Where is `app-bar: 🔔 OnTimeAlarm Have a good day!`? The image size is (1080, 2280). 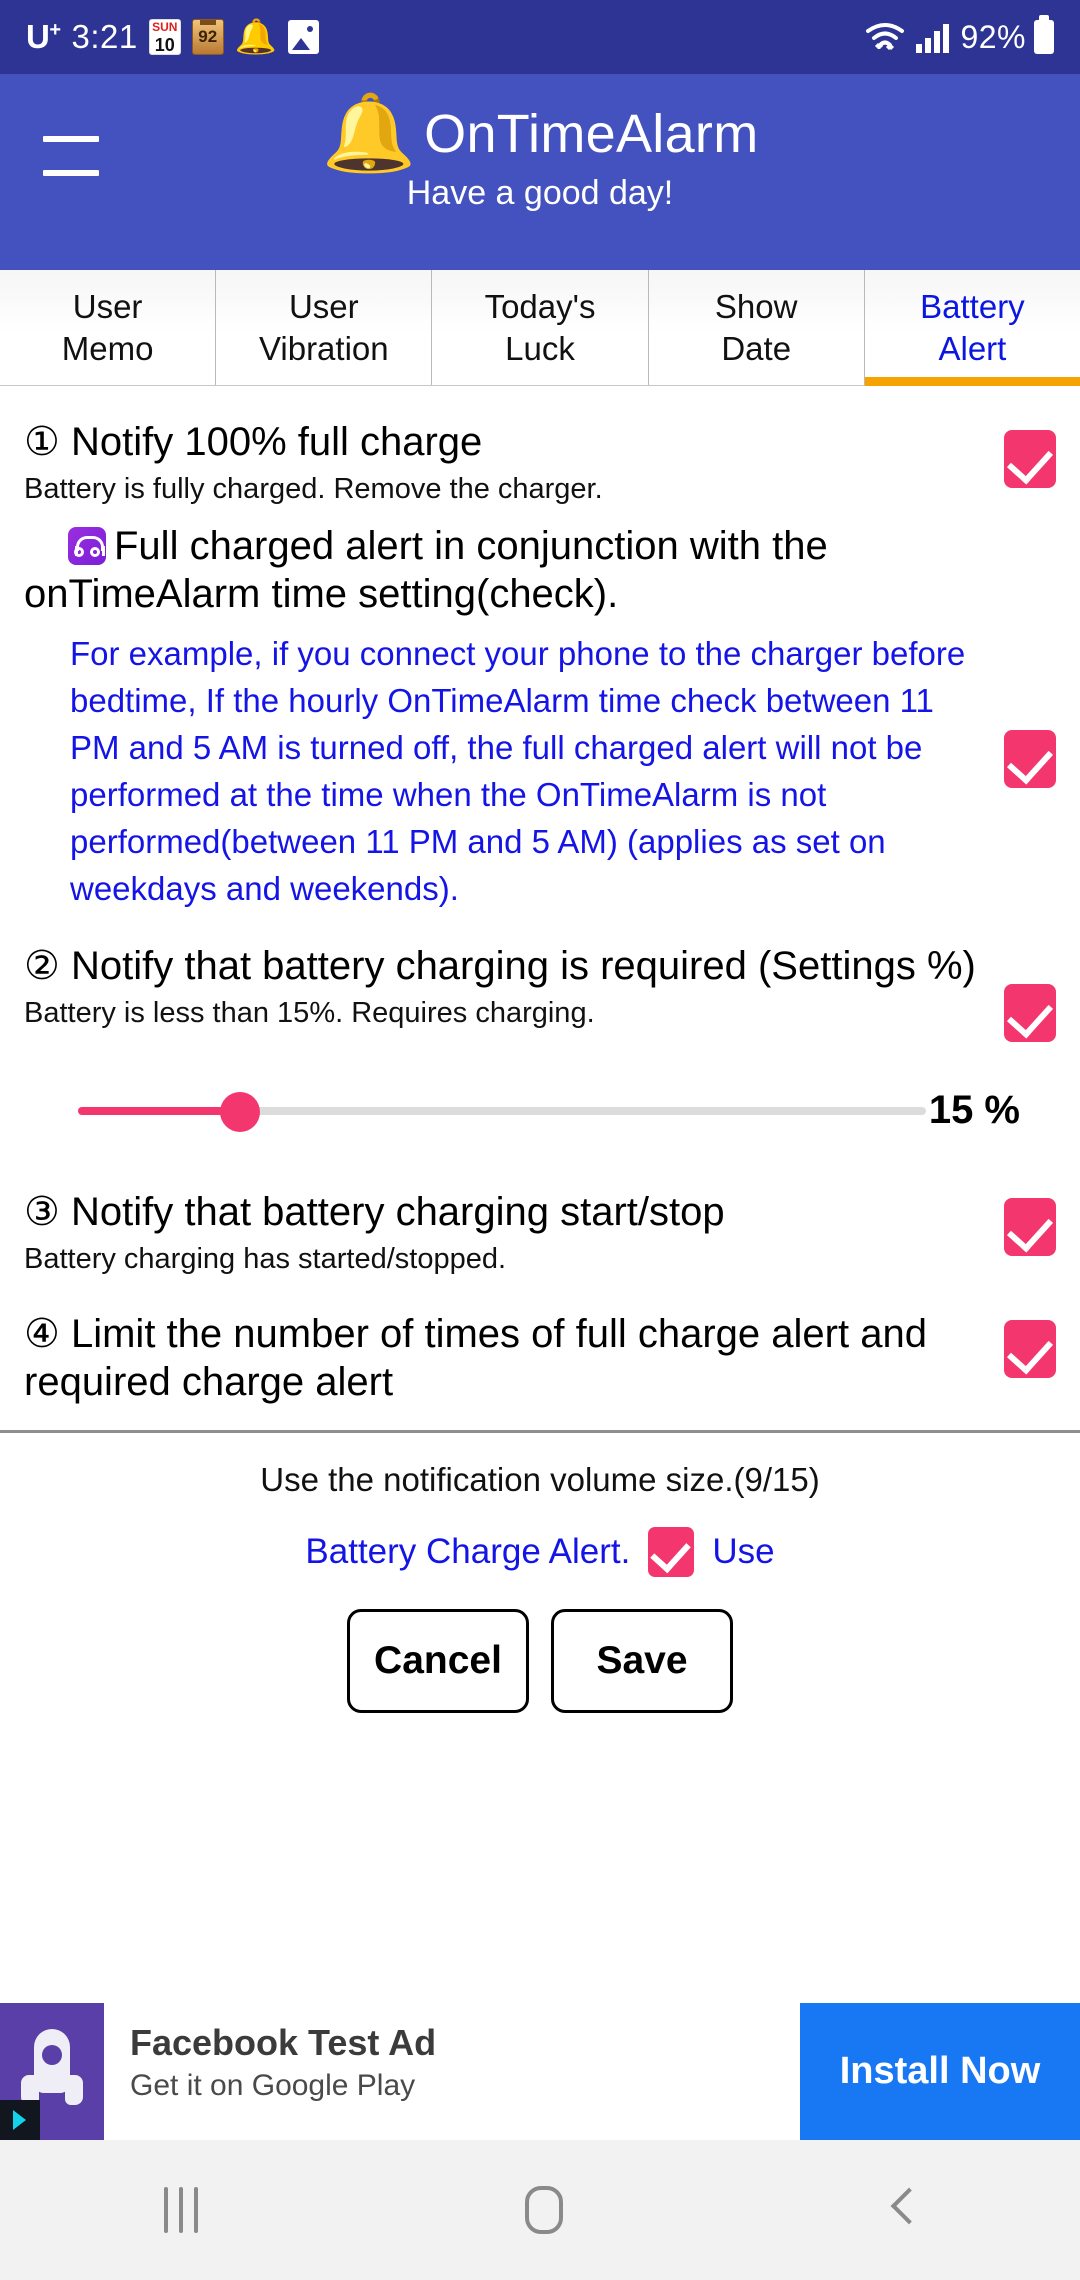 app-bar: 🔔 OnTimeAlarm Have a good day! is located at coordinates (540, 172).